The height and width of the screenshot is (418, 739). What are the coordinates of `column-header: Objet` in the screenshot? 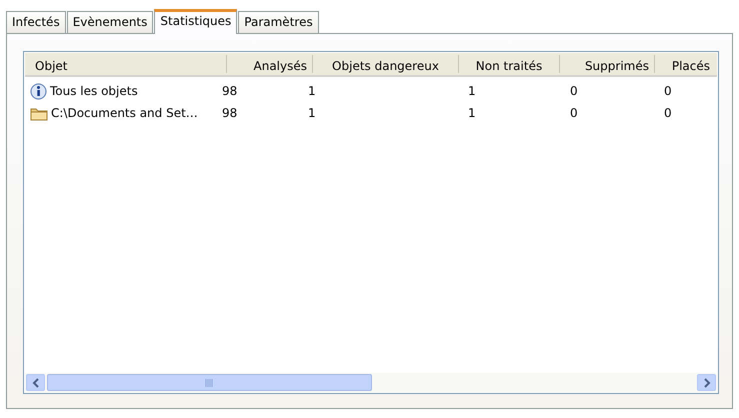 It's located at (51, 66).